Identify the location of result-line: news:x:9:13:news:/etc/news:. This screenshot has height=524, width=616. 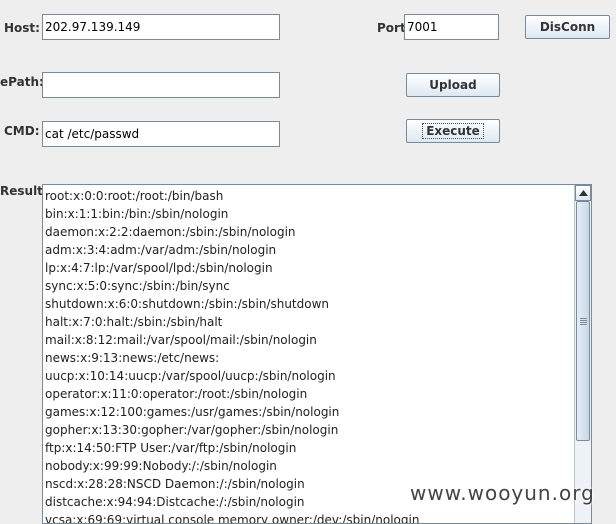
(132, 358).